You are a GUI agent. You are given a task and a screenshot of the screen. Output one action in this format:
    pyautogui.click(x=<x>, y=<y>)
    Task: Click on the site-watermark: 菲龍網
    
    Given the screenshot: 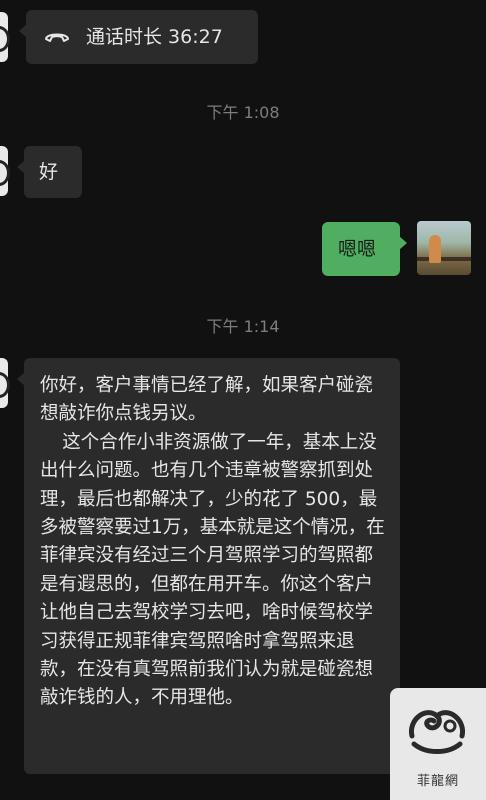 What is the action you would take?
    pyautogui.click(x=438, y=744)
    